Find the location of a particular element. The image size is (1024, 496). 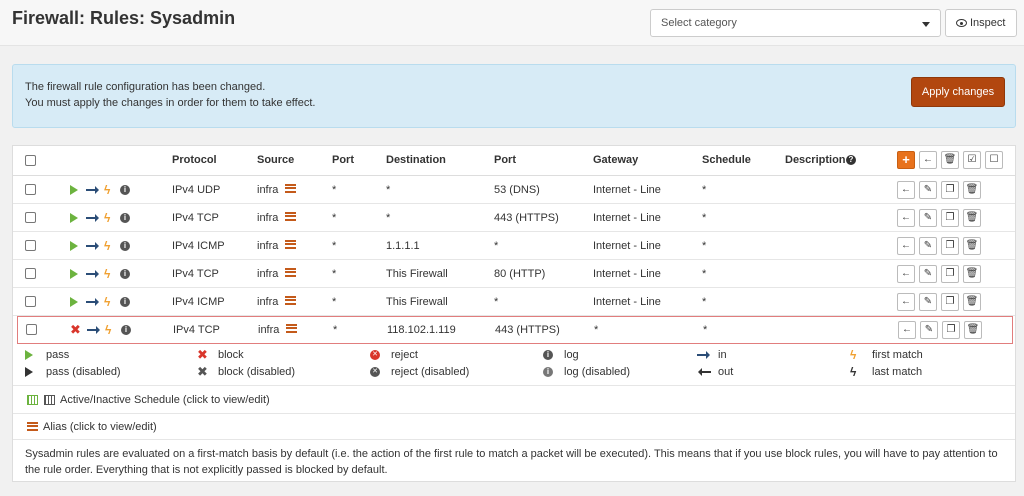

header-description: Description is located at coordinates (815, 160).